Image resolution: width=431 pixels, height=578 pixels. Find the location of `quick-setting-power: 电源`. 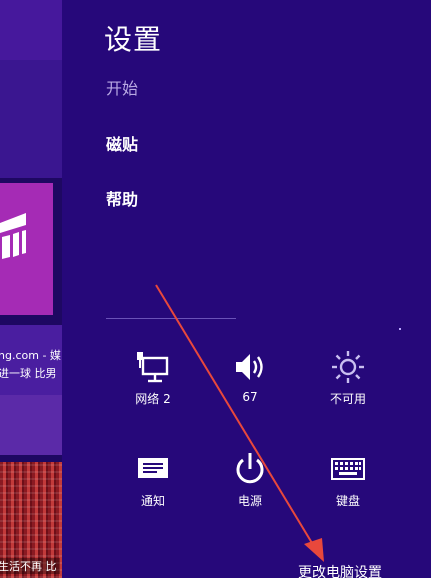

quick-setting-power: 电源 is located at coordinates (250, 480).